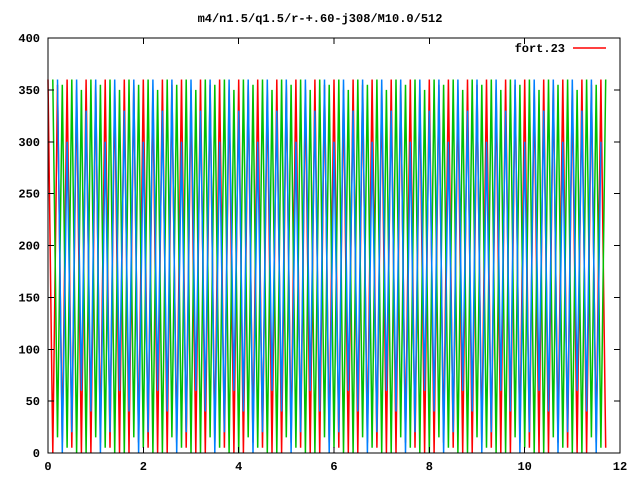  I want to click on legend-label: fort.23, so click(539, 49).